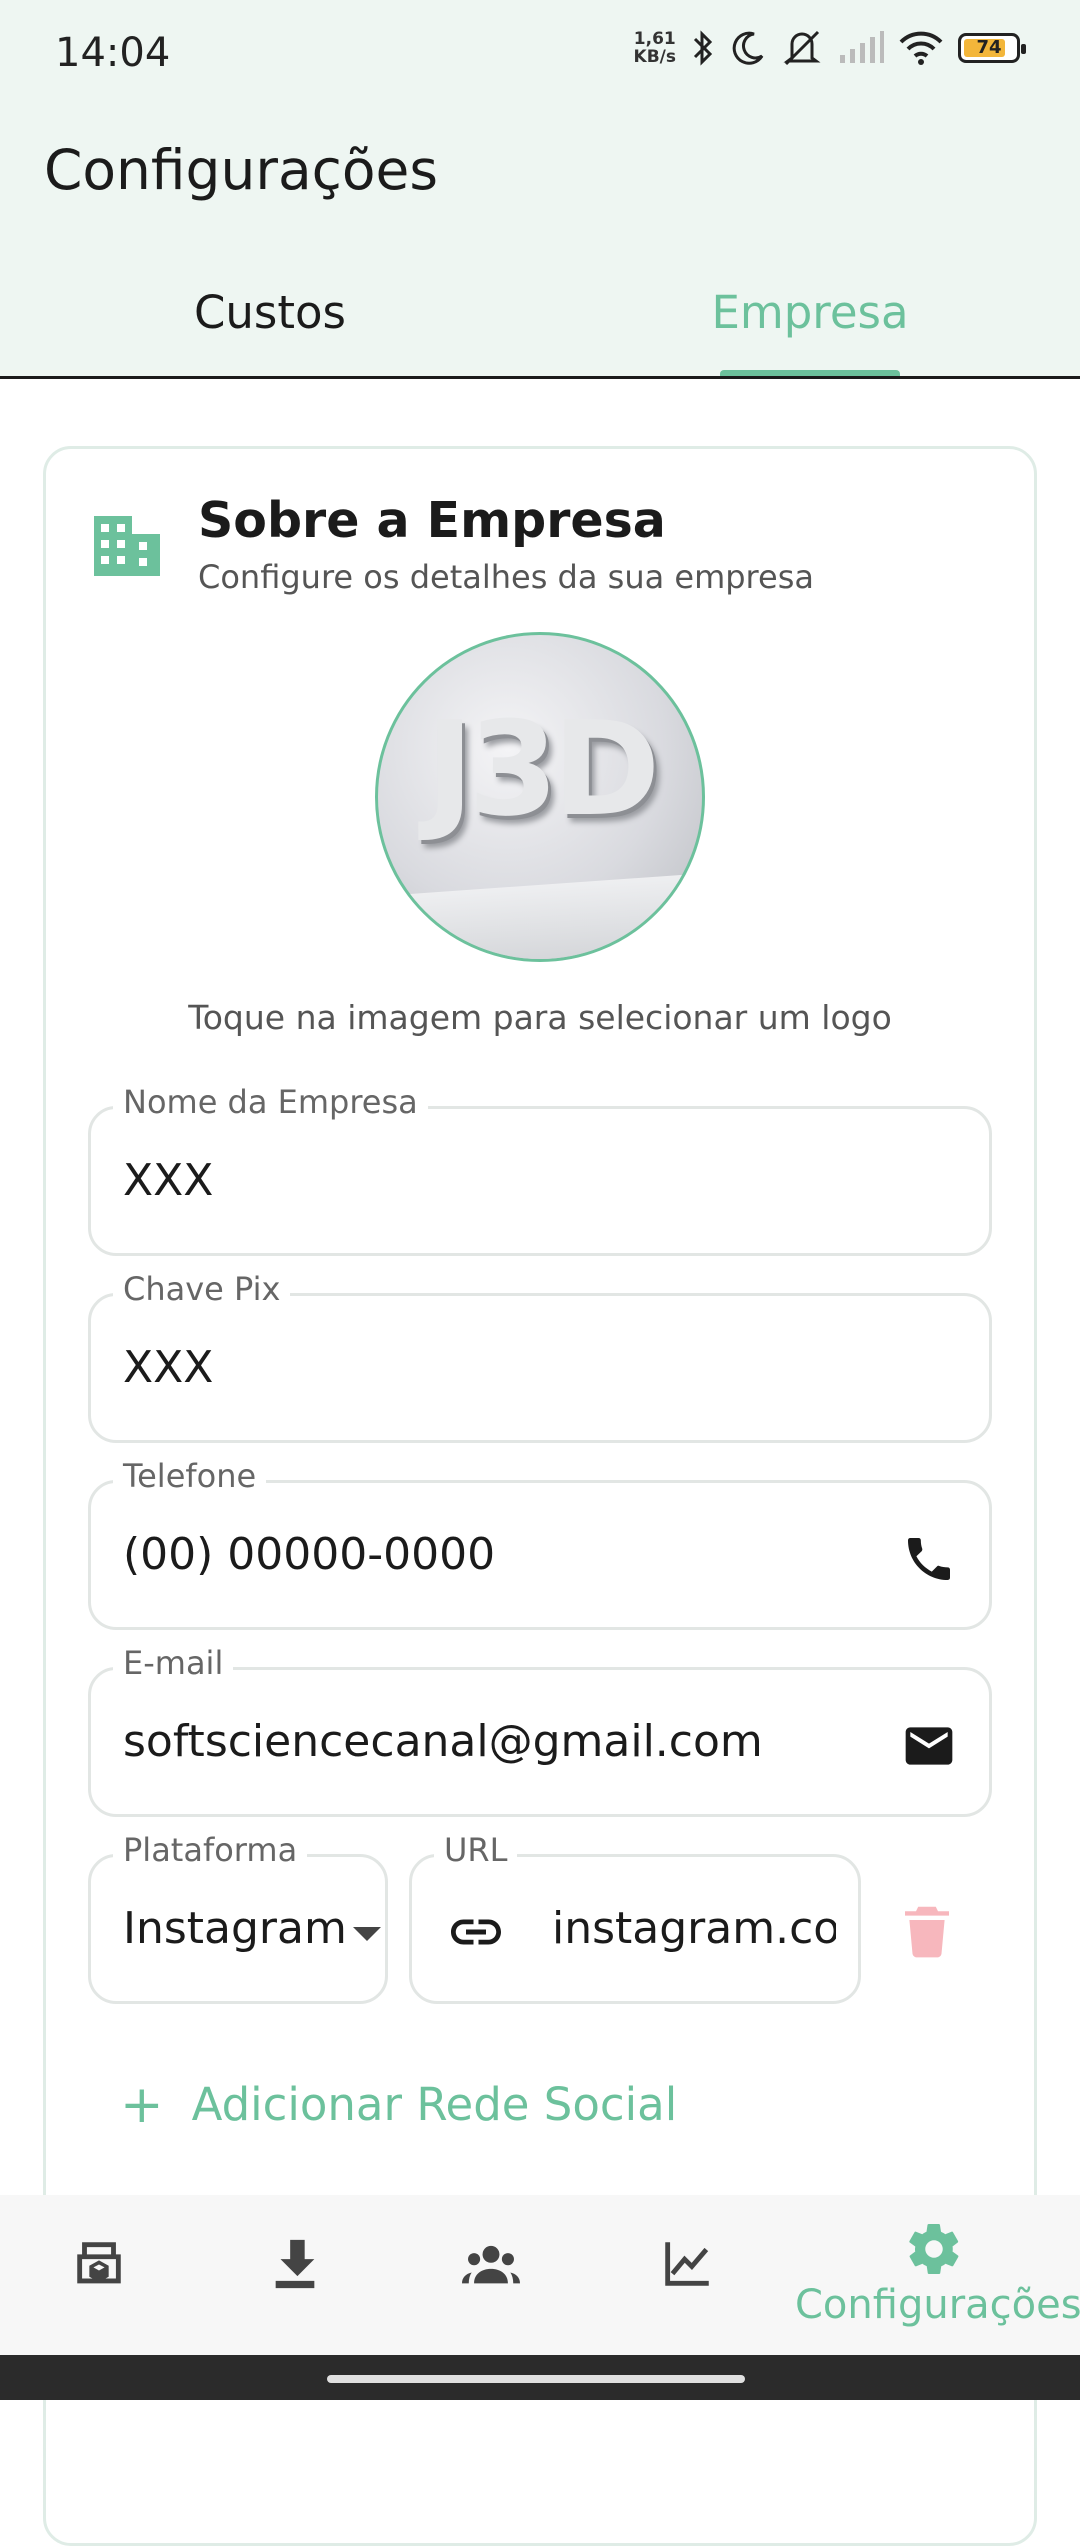 This screenshot has height=2546, width=1080. I want to click on network-speed: 1,61 KB/s, so click(654, 48).